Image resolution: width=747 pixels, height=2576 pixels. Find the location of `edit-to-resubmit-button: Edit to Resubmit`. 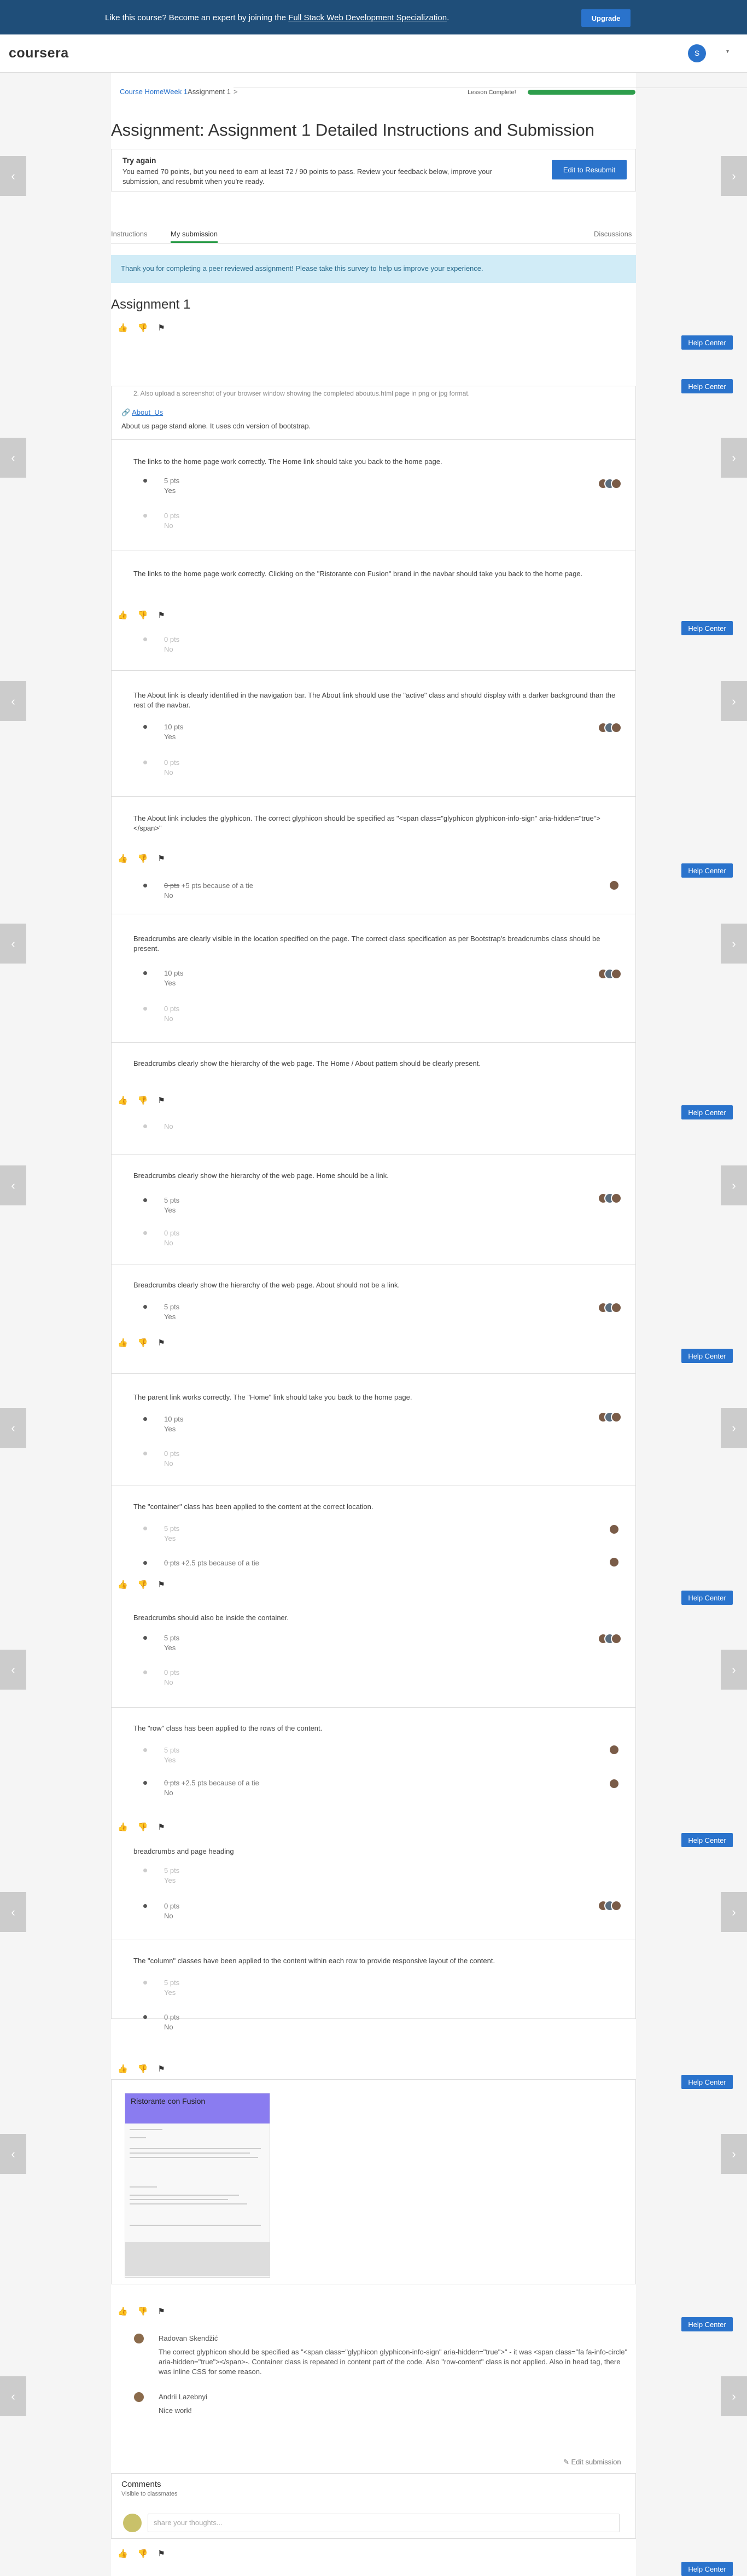

edit-to-resubmit-button: Edit to Resubmit is located at coordinates (589, 170).